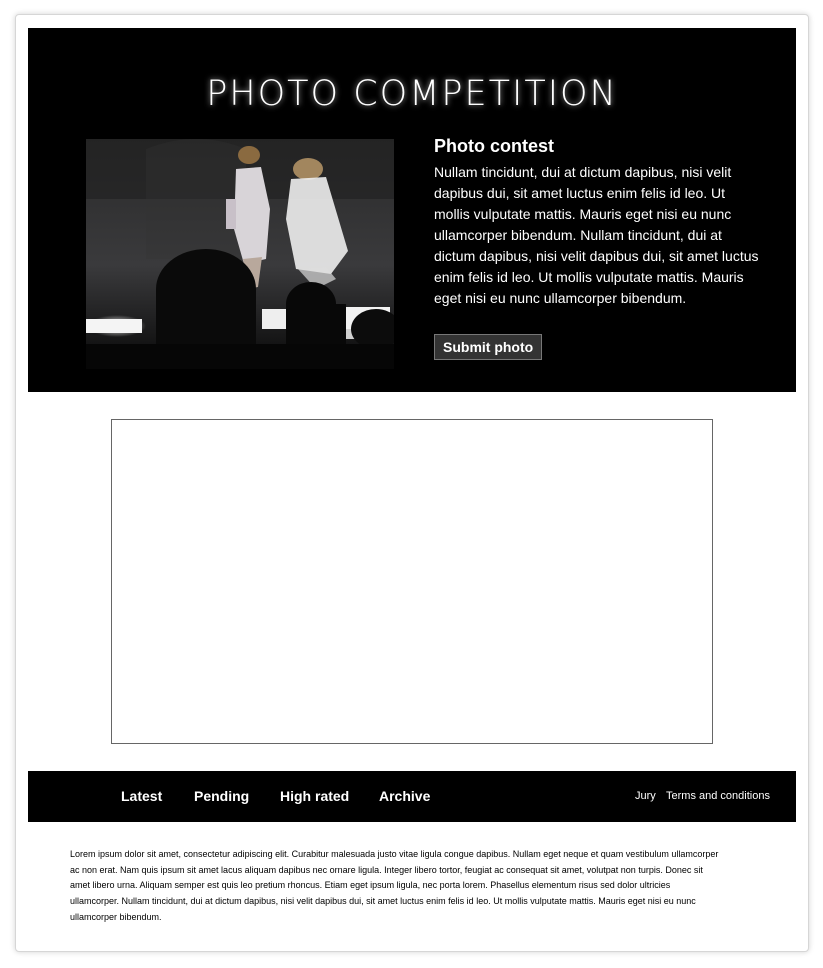 The width and height of the screenshot is (823, 968). Describe the element at coordinates (412, 94) in the screenshot. I see `page-title: PHOTO COMPETITION` at that location.